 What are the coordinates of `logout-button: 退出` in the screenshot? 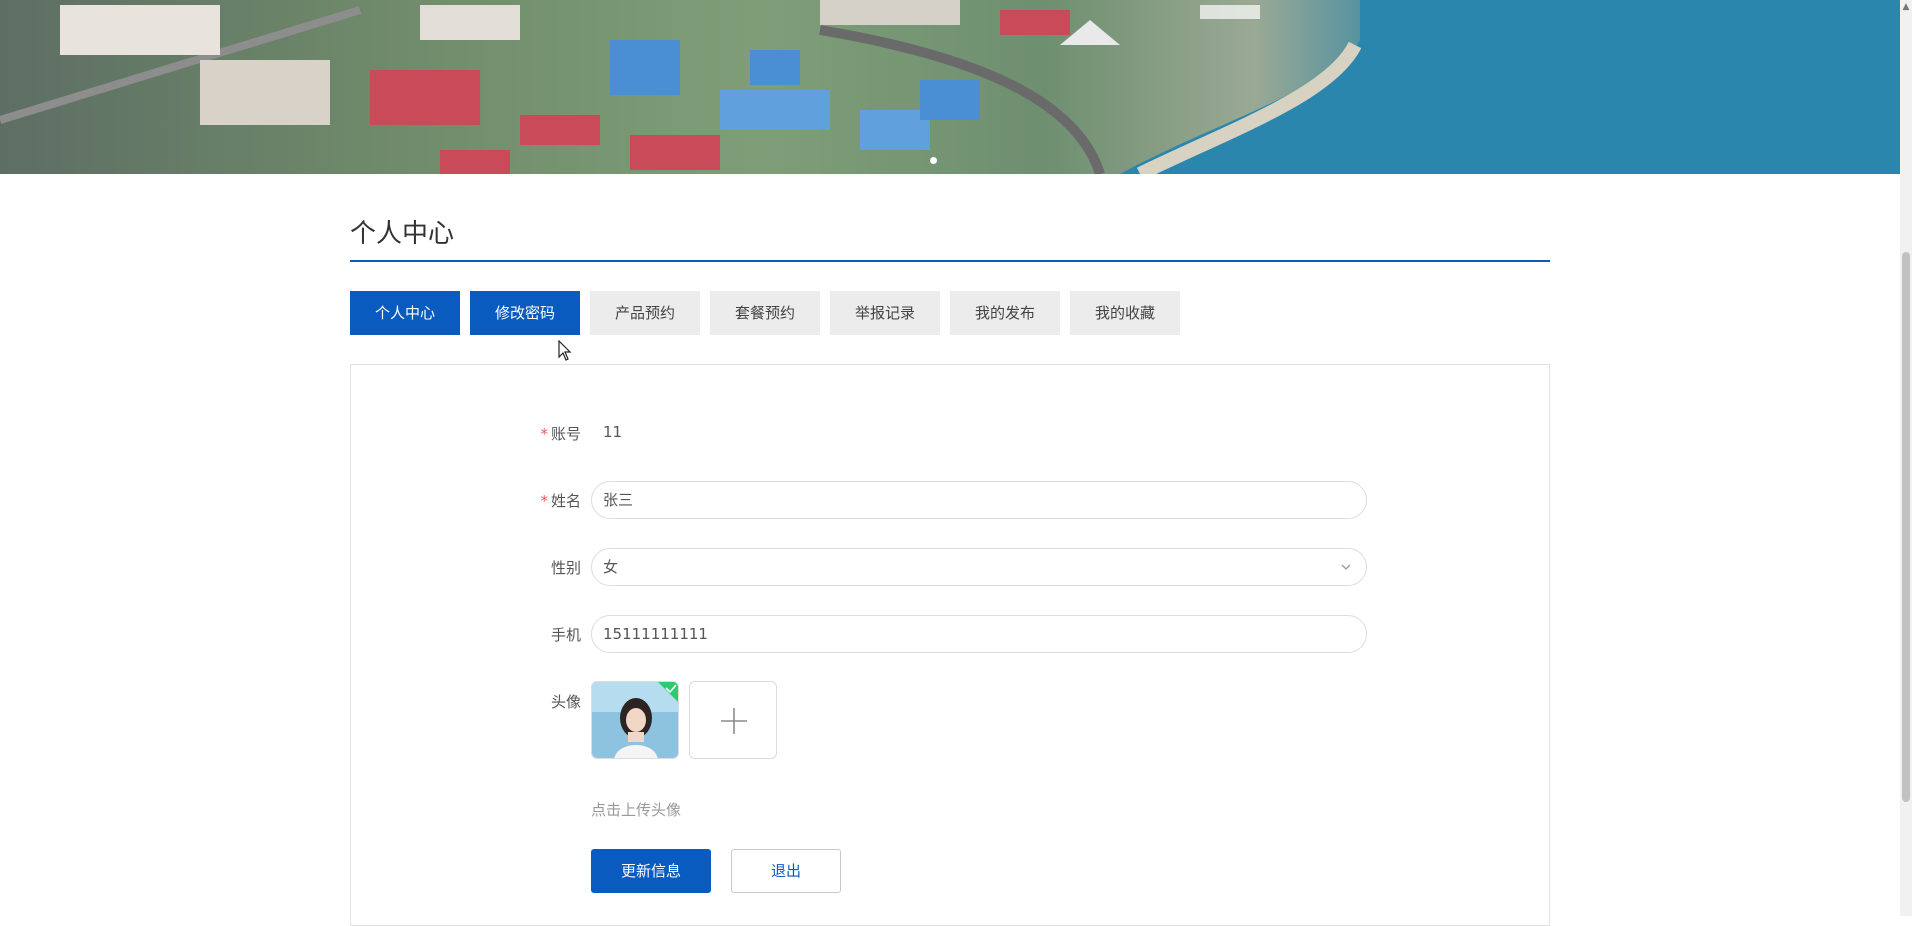 It's located at (786, 871).